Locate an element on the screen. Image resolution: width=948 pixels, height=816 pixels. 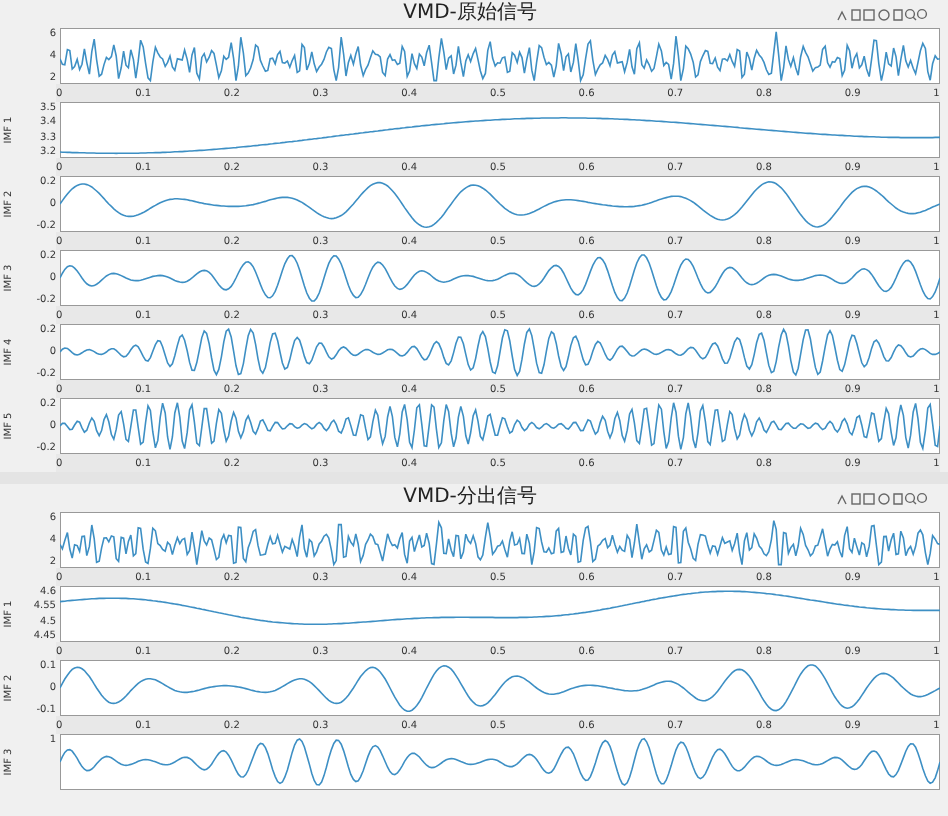
figure-title: VMD-原始信号 is located at coordinates (470, 14).